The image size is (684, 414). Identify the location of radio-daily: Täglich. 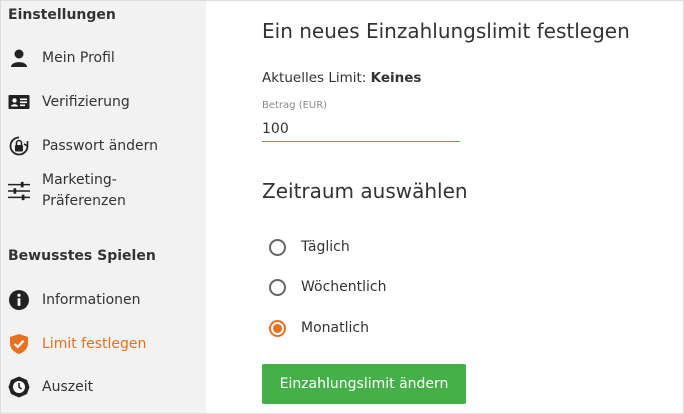
(309, 247).